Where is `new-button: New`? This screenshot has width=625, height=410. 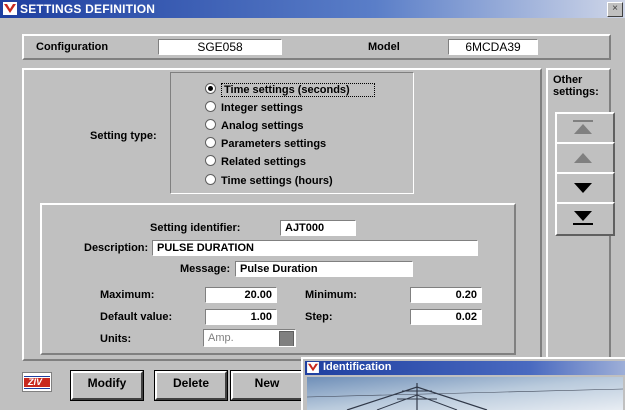 new-button: New is located at coordinates (267, 385).